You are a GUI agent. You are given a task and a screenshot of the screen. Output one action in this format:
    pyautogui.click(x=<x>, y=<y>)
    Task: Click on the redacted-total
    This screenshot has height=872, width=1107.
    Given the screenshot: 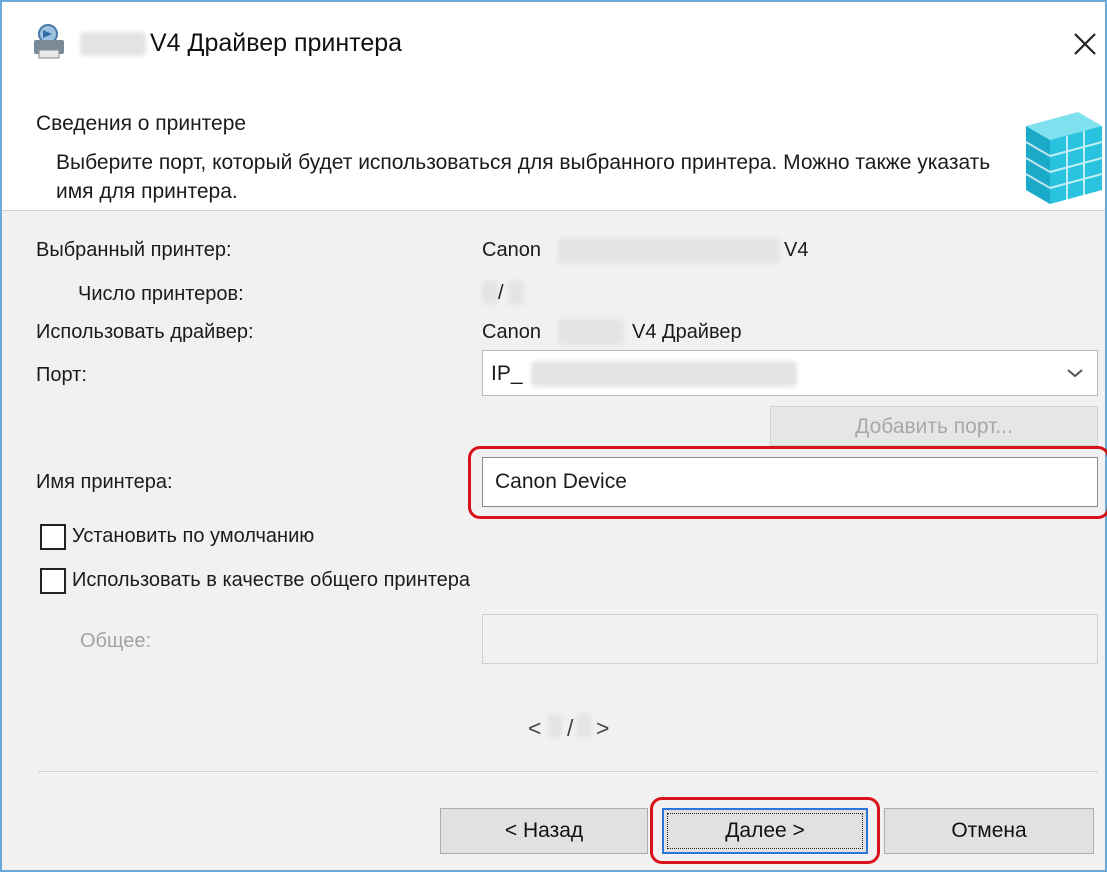 What is the action you would take?
    pyautogui.click(x=516, y=293)
    